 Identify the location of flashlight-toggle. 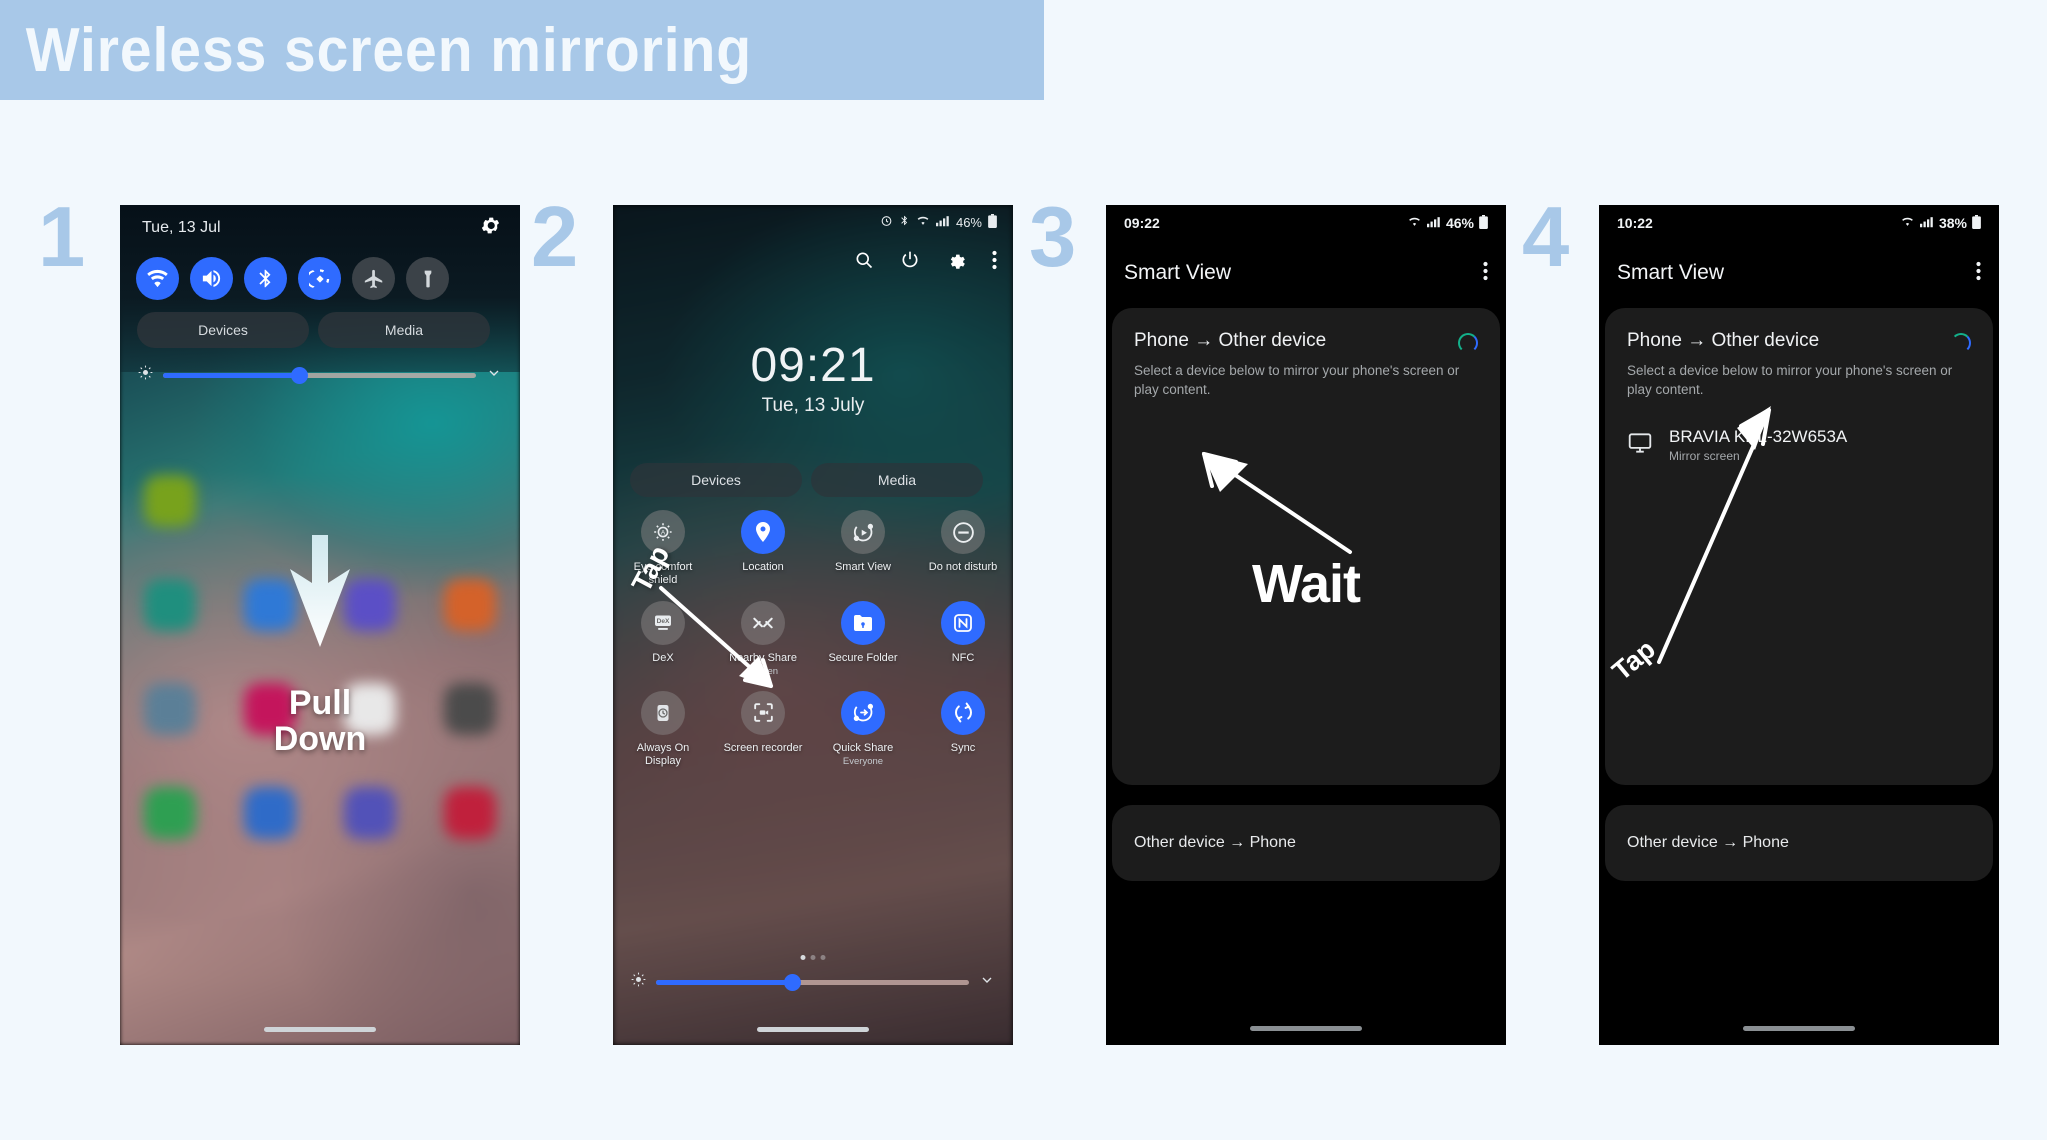
(427, 278).